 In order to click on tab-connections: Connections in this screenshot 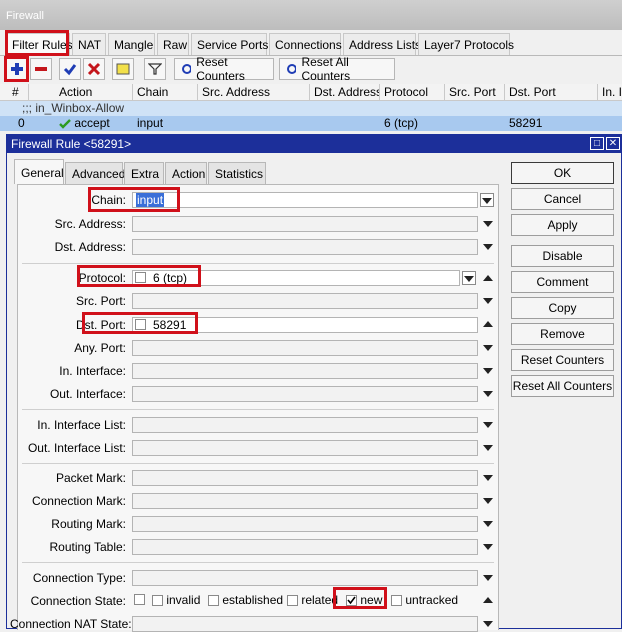, I will do `click(305, 44)`.